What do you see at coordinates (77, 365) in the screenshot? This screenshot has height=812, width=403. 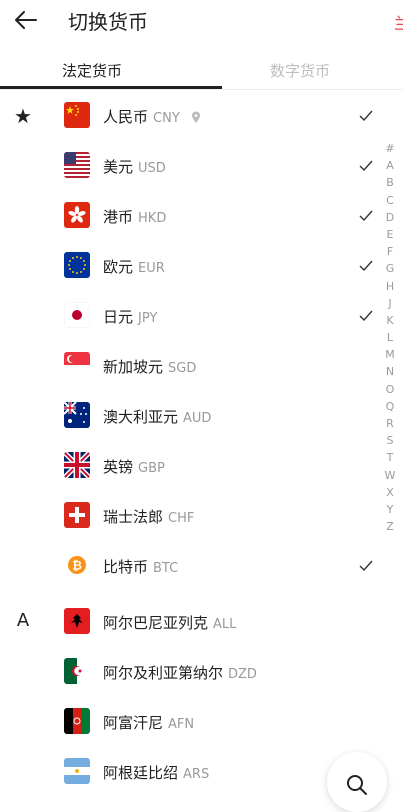 I see `singapore-flag-icon` at bounding box center [77, 365].